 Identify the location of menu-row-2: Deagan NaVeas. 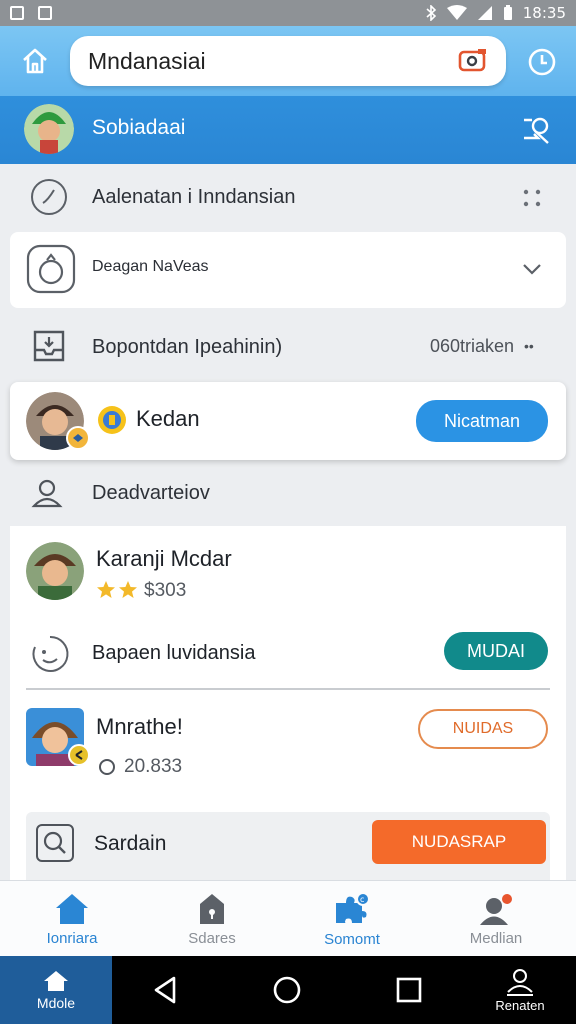
(288, 270).